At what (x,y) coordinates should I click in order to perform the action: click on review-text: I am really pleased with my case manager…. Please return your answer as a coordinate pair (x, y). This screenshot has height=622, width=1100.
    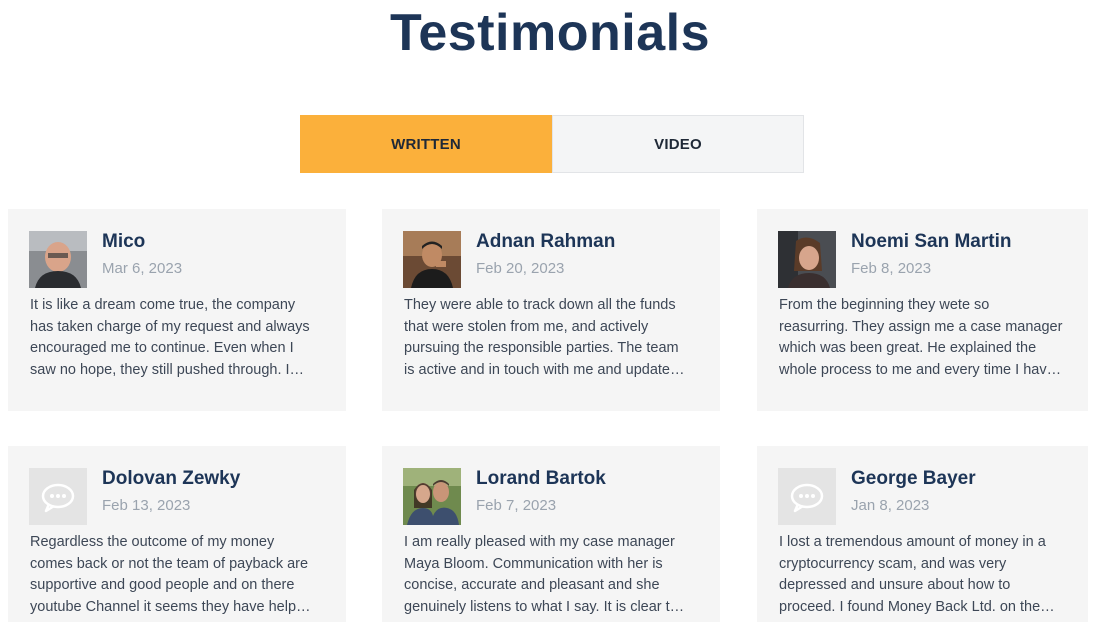
    Looking at the image, I should click on (552, 575).